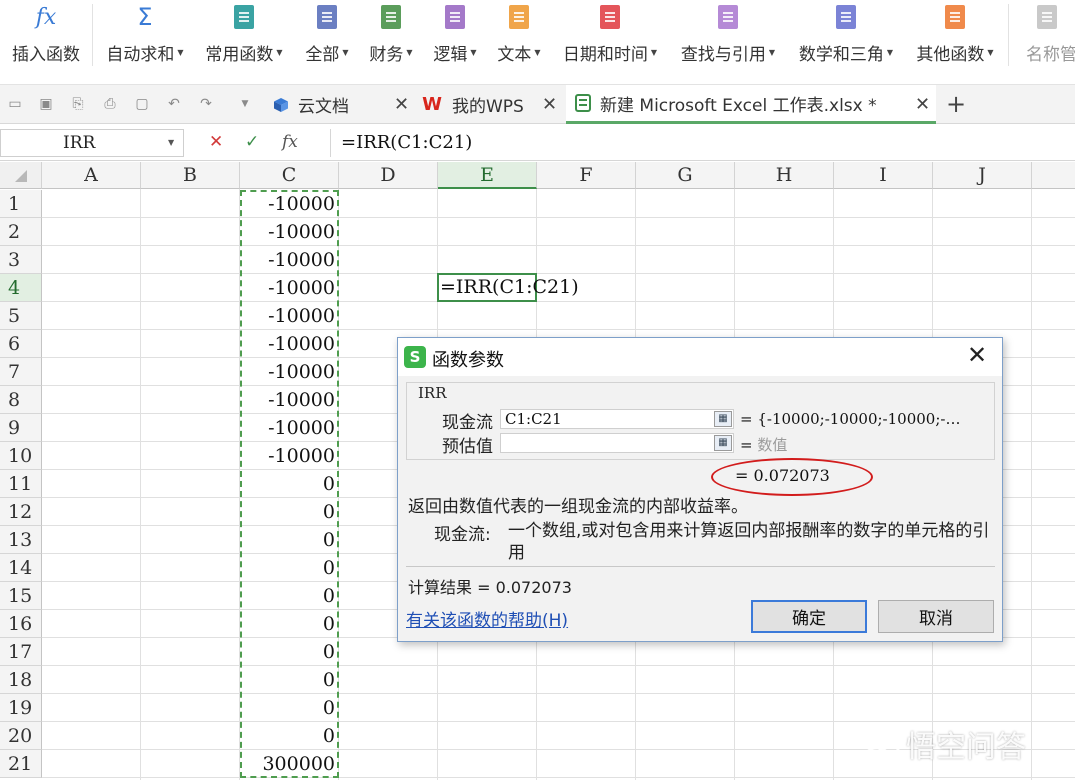 The image size is (1075, 780). Describe the element at coordinates (21, 204) in the screenshot. I see `row-header: 1` at that location.